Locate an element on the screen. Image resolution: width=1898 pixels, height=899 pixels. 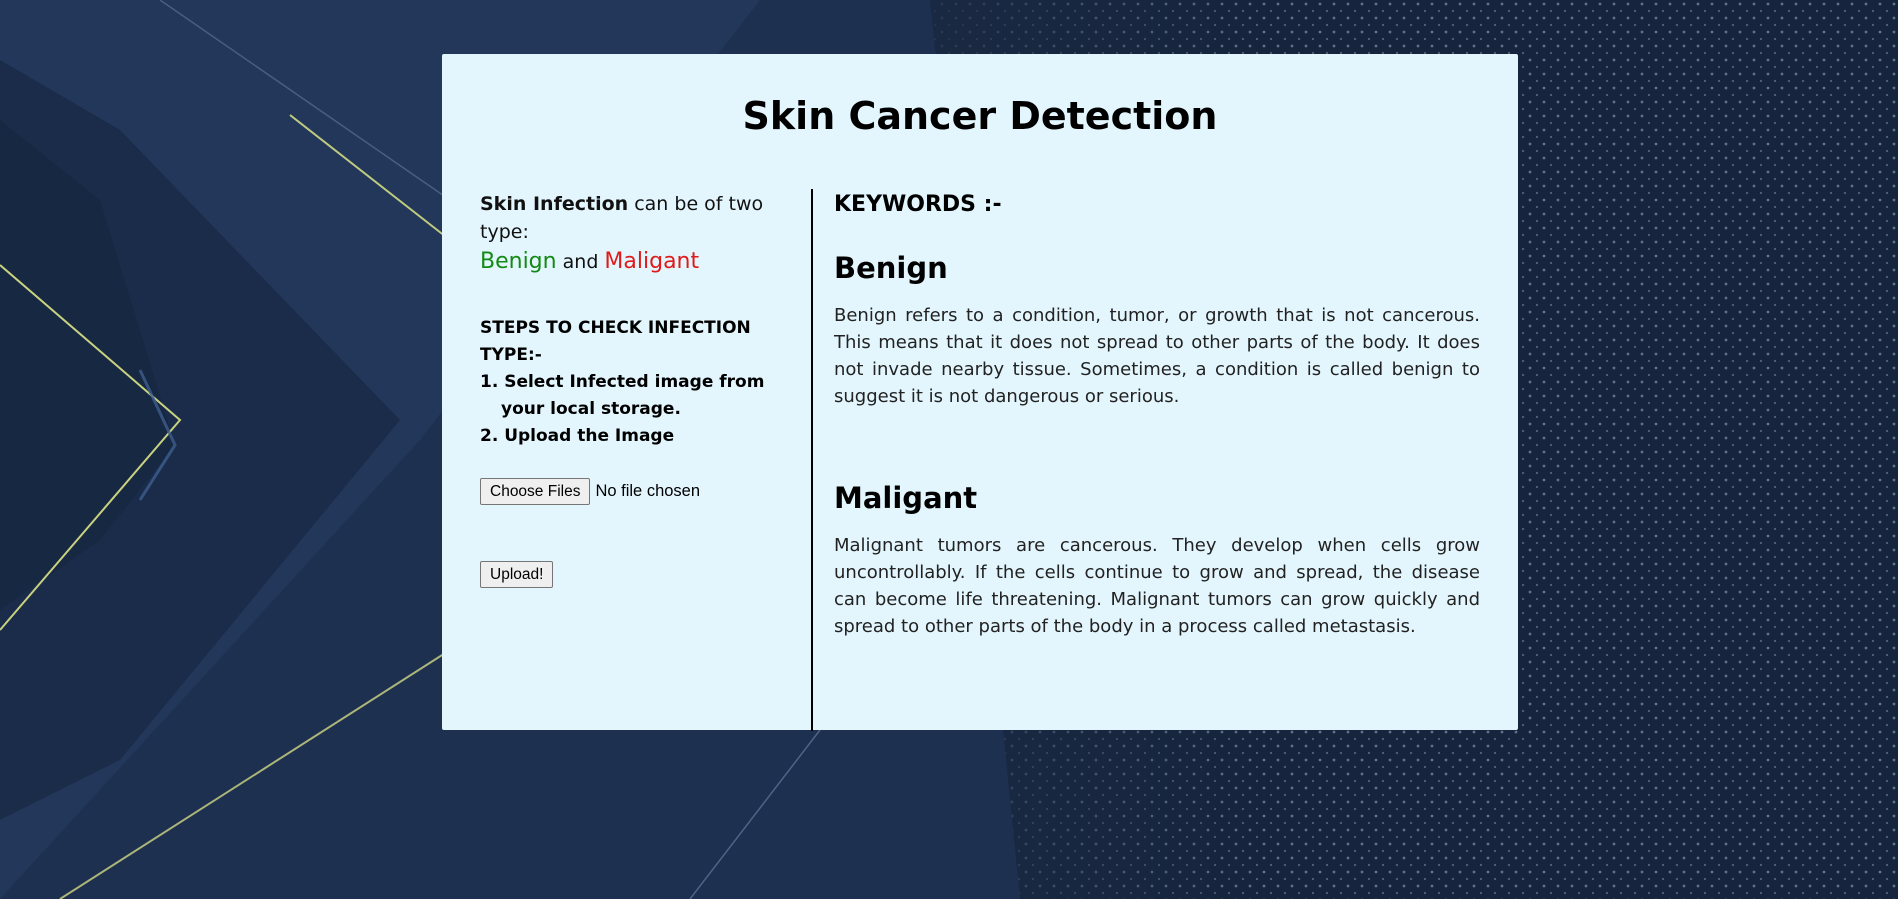
upload-button: Upload! is located at coordinates (517, 574).